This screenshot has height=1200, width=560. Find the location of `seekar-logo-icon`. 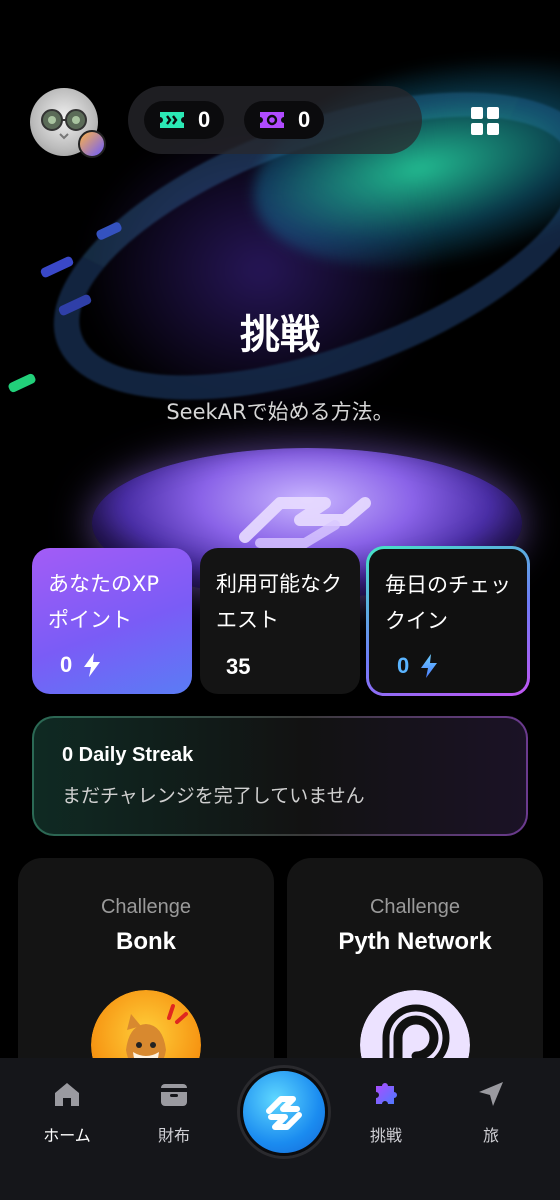

seekar-logo-icon is located at coordinates (284, 1113).